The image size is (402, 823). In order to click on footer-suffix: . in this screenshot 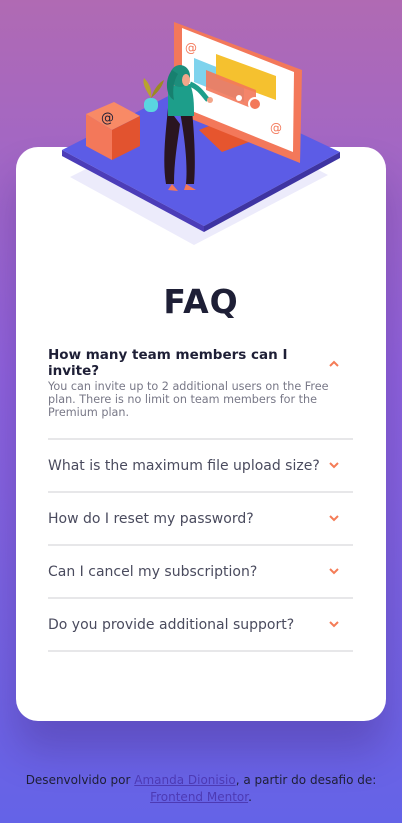, I will do `click(250, 797)`.